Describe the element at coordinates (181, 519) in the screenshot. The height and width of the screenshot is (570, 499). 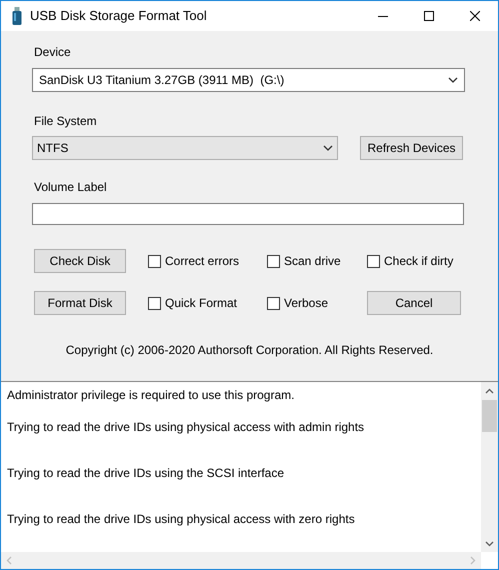
I see `log-line: Trying to read the drive IDs using physical access with zero rights` at that location.